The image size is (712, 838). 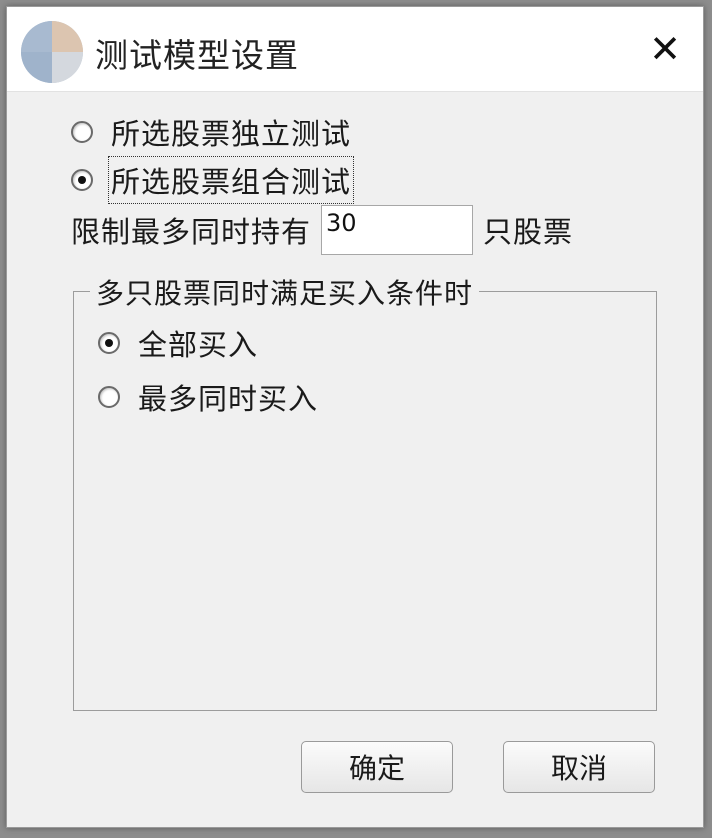 I want to click on radio-buy-max-simultaneous: 最多同时买入, so click(x=208, y=397).